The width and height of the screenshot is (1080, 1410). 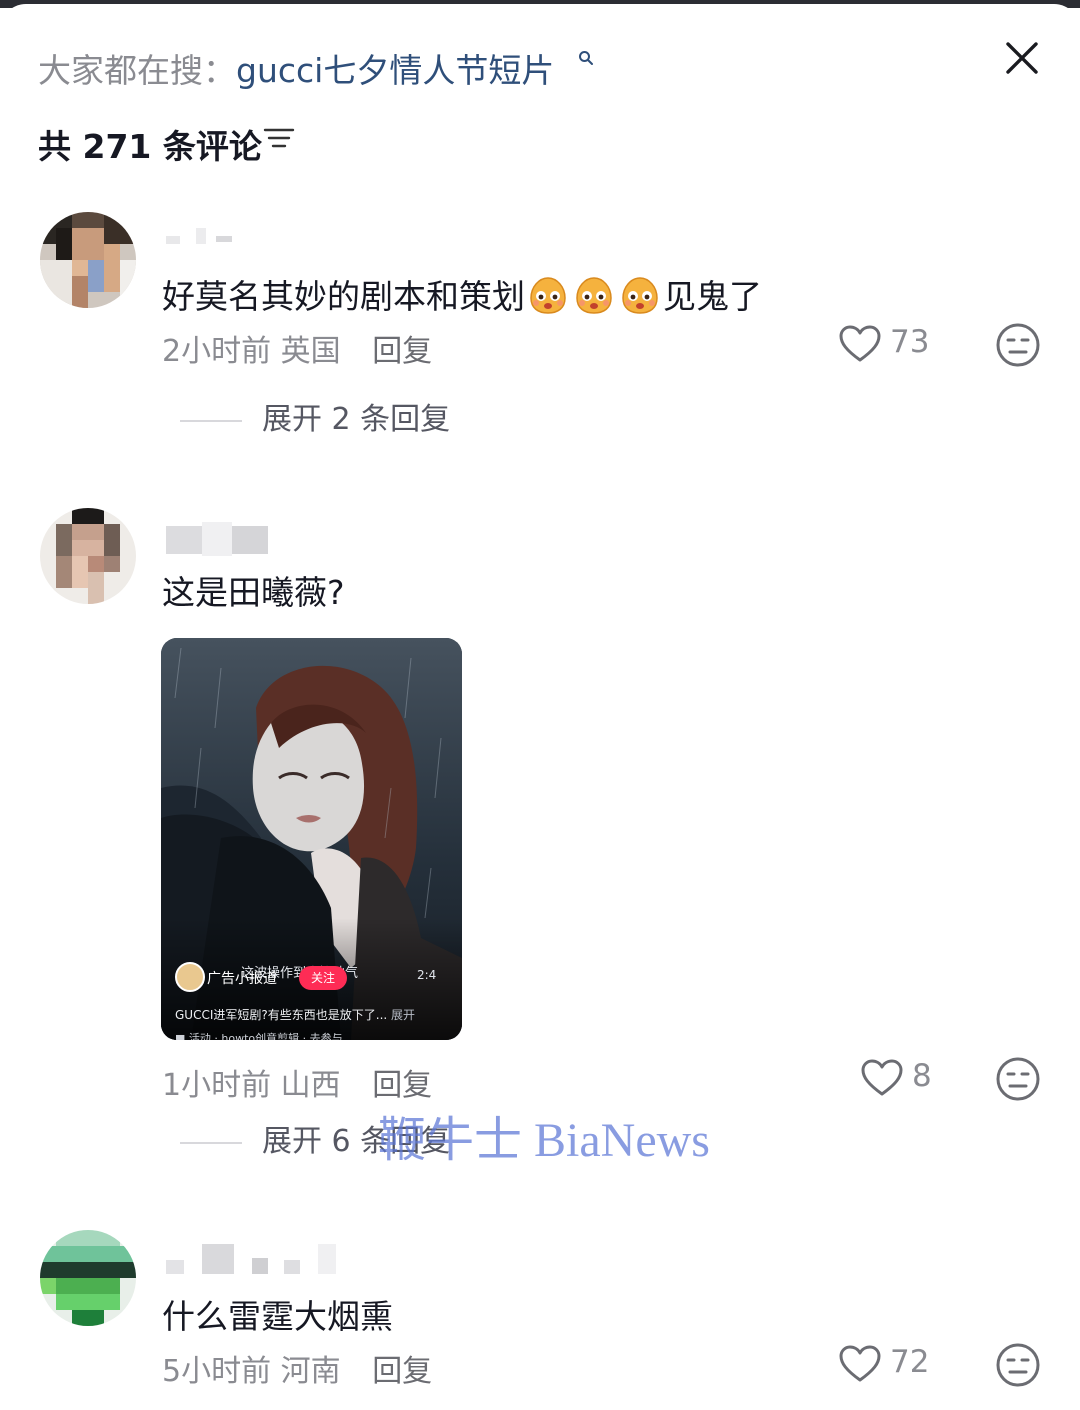 What do you see at coordinates (137, 70) in the screenshot?
I see `search-prefix: 大家都在搜：` at bounding box center [137, 70].